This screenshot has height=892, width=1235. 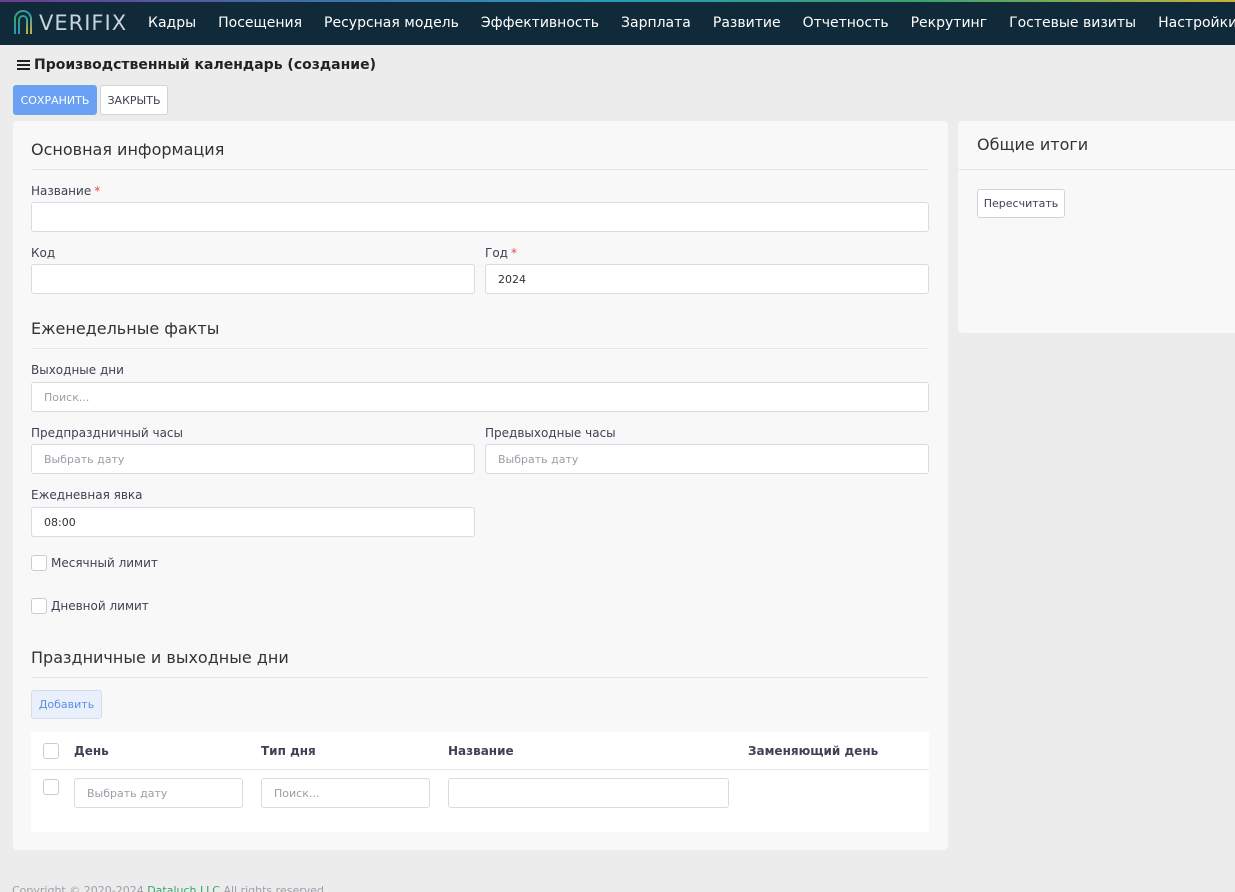 What do you see at coordinates (100, 606) in the screenshot?
I see `daily-limit-label: Дневной лимит` at bounding box center [100, 606].